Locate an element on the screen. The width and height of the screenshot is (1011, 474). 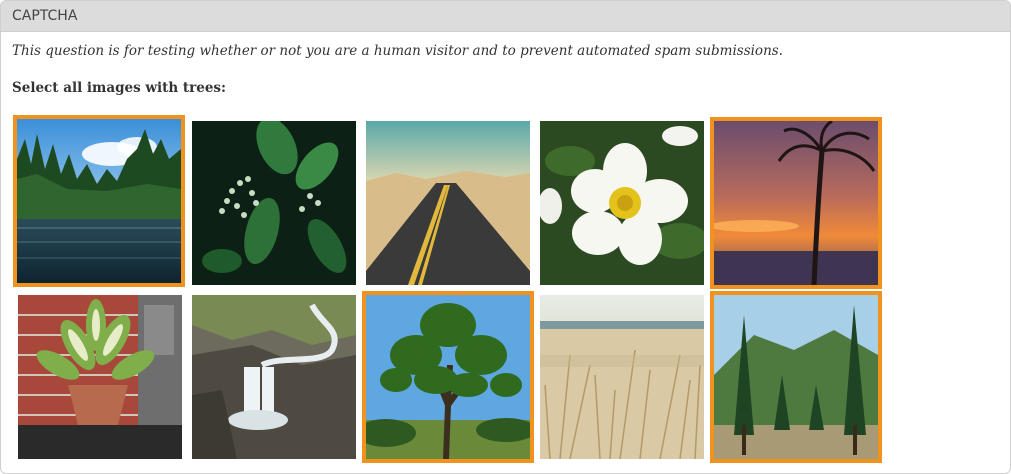
desert-road-image is located at coordinates (448, 203).